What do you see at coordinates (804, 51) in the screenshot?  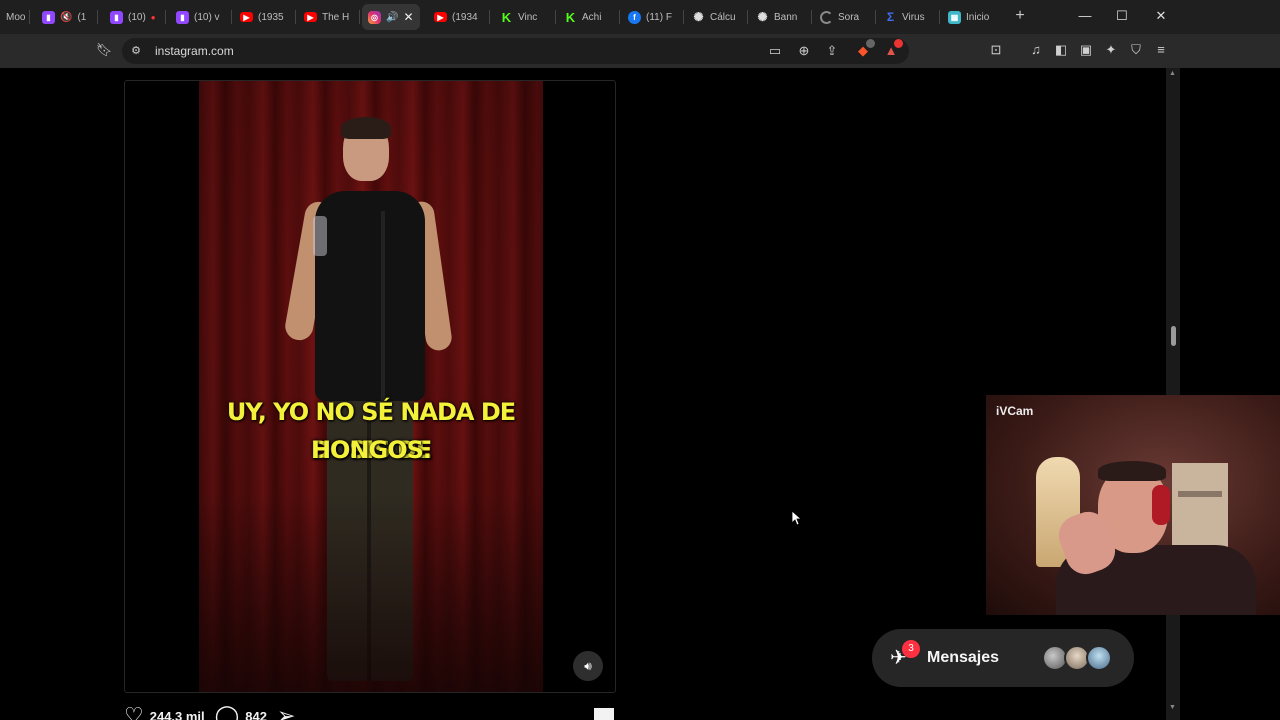 I see `zoom-icon: ⊕` at bounding box center [804, 51].